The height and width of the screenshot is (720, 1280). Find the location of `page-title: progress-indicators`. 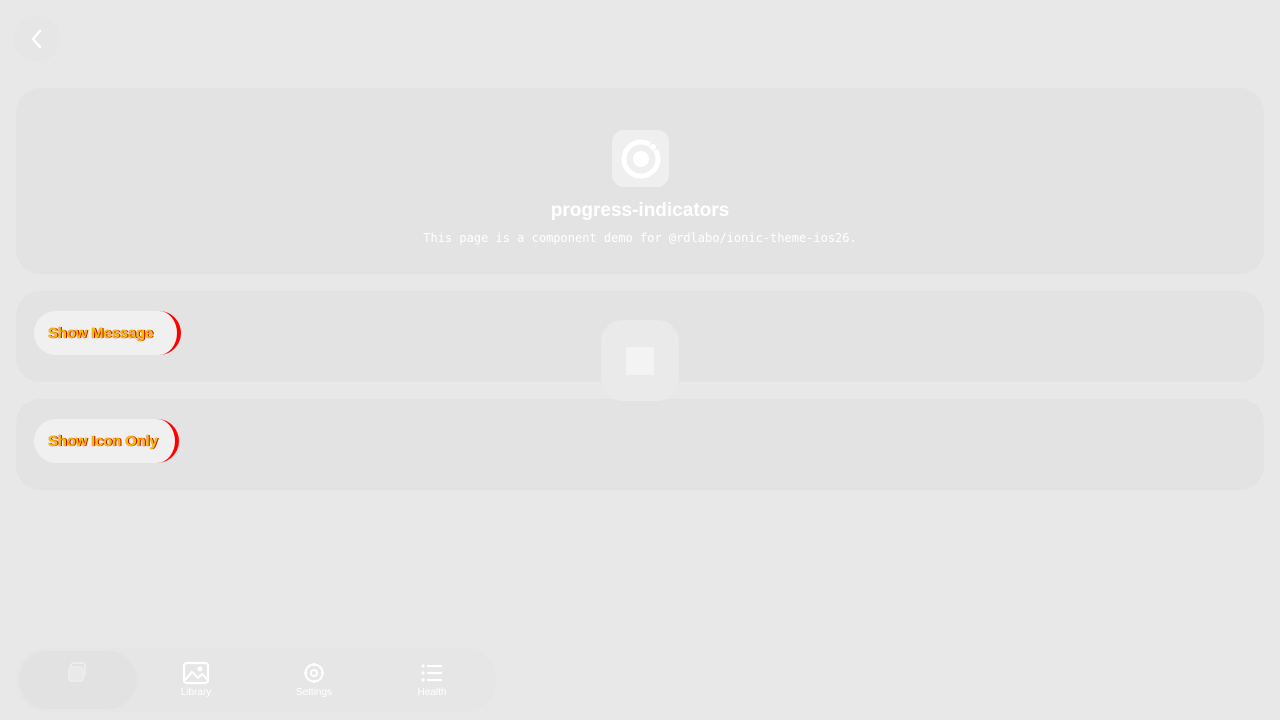

page-title: progress-indicators is located at coordinates (640, 210).